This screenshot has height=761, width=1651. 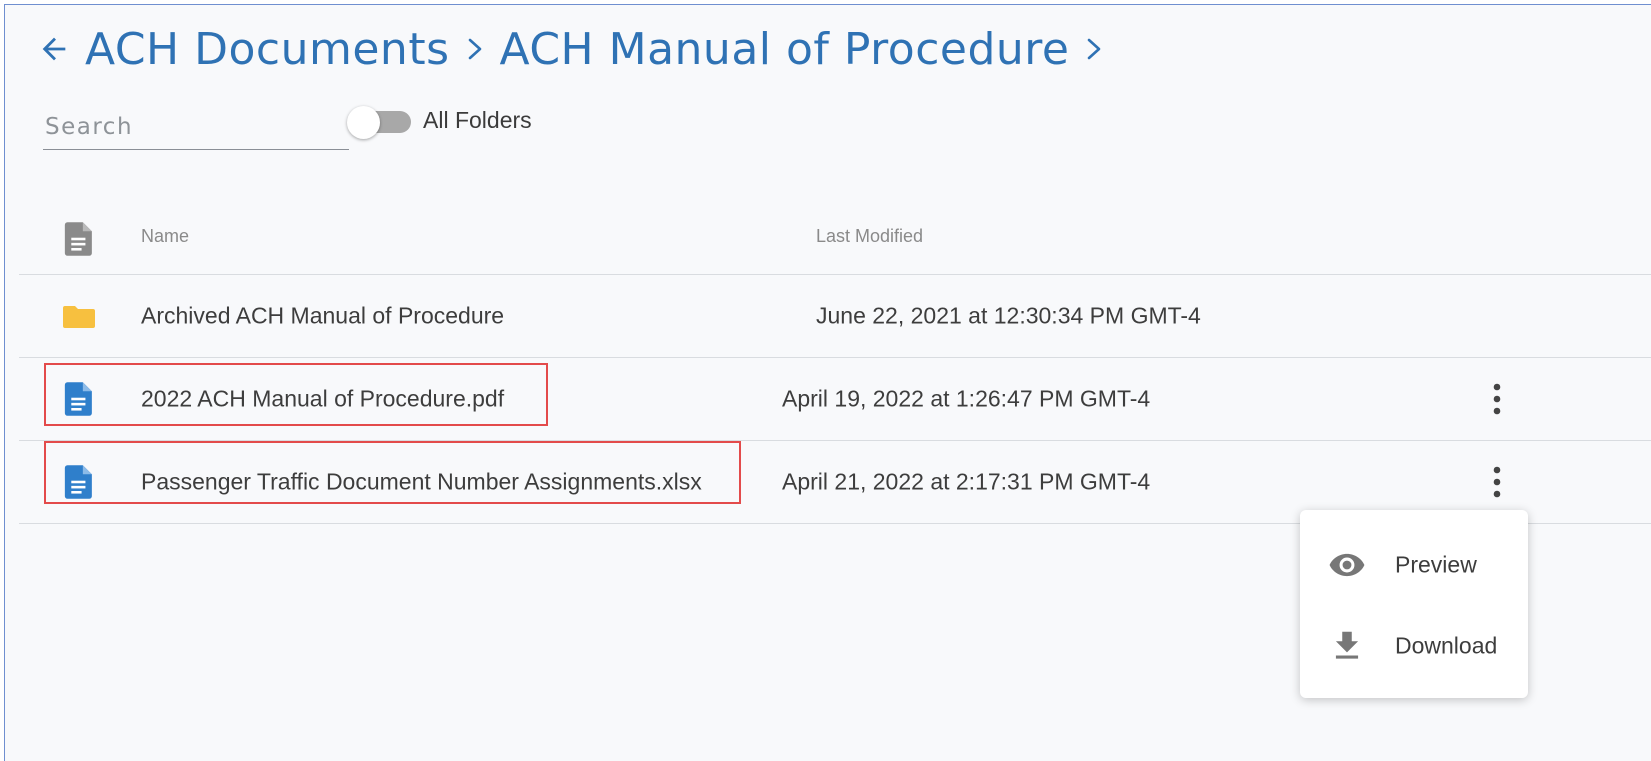 I want to click on row-last-modified: June 22, 2021 at 12:30:34 PM GMT-4, so click(x=1008, y=315).